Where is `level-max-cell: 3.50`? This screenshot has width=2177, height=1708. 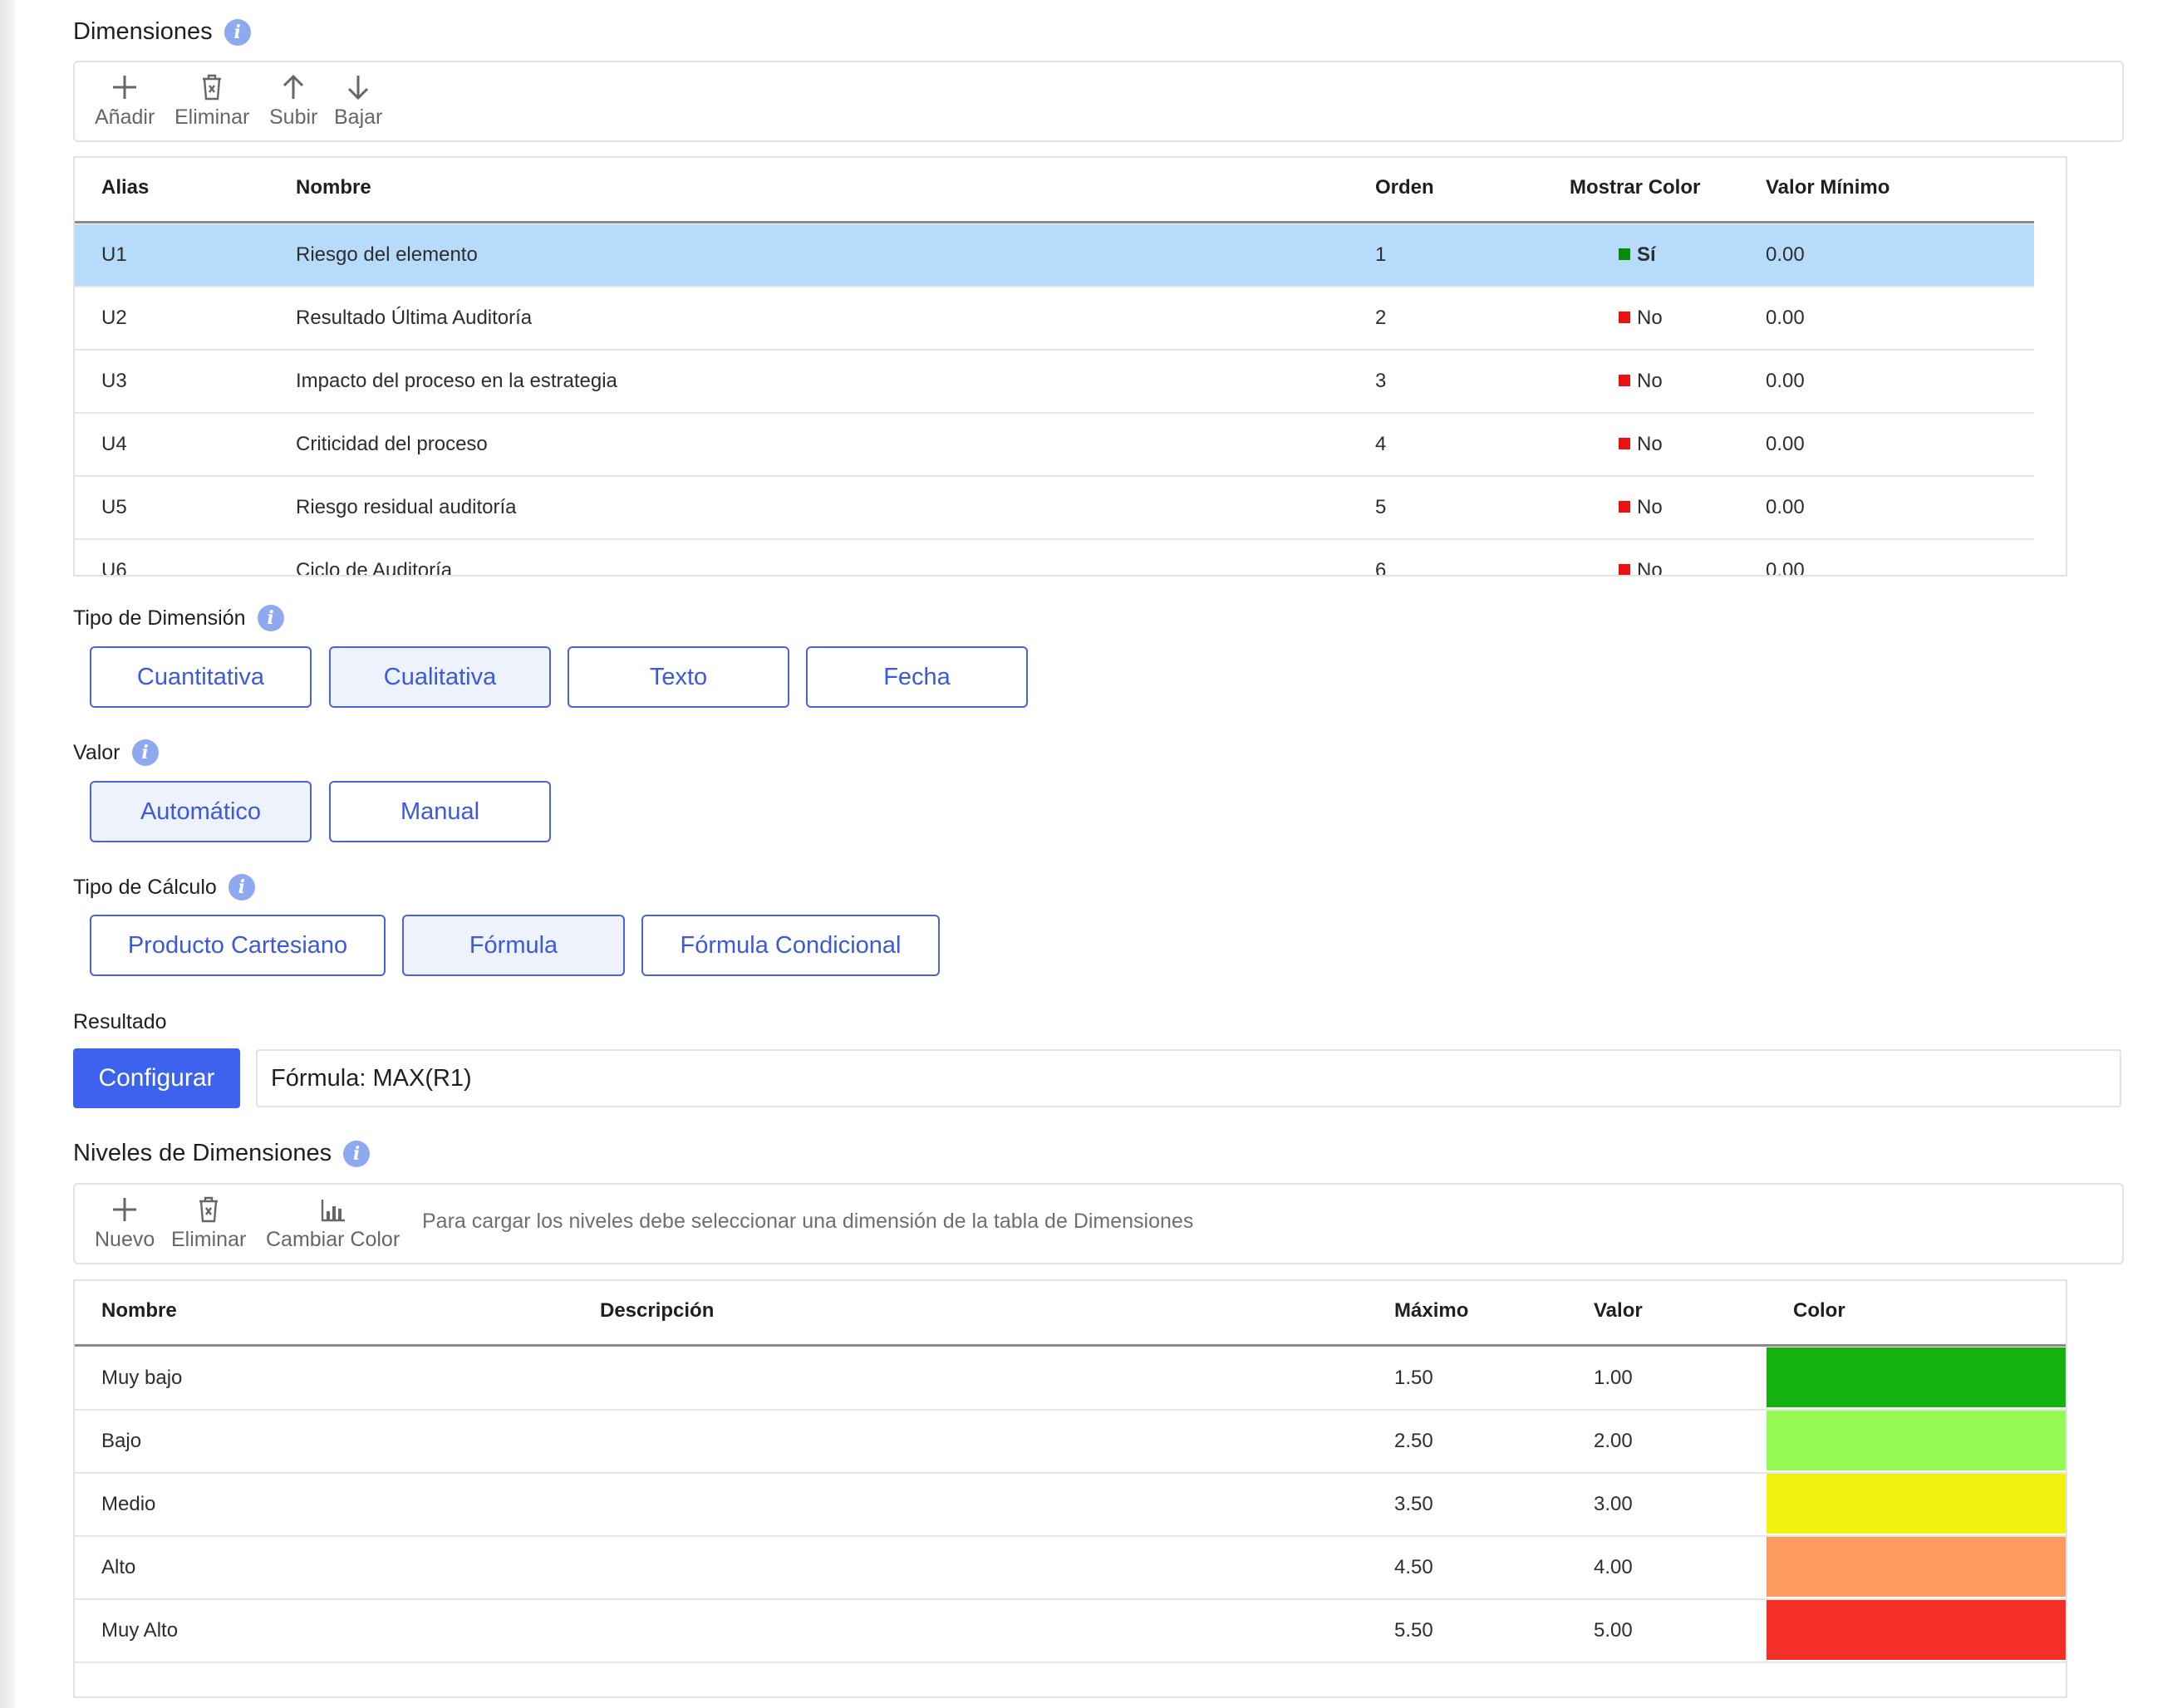
level-max-cell: 3.50 is located at coordinates (1413, 1504).